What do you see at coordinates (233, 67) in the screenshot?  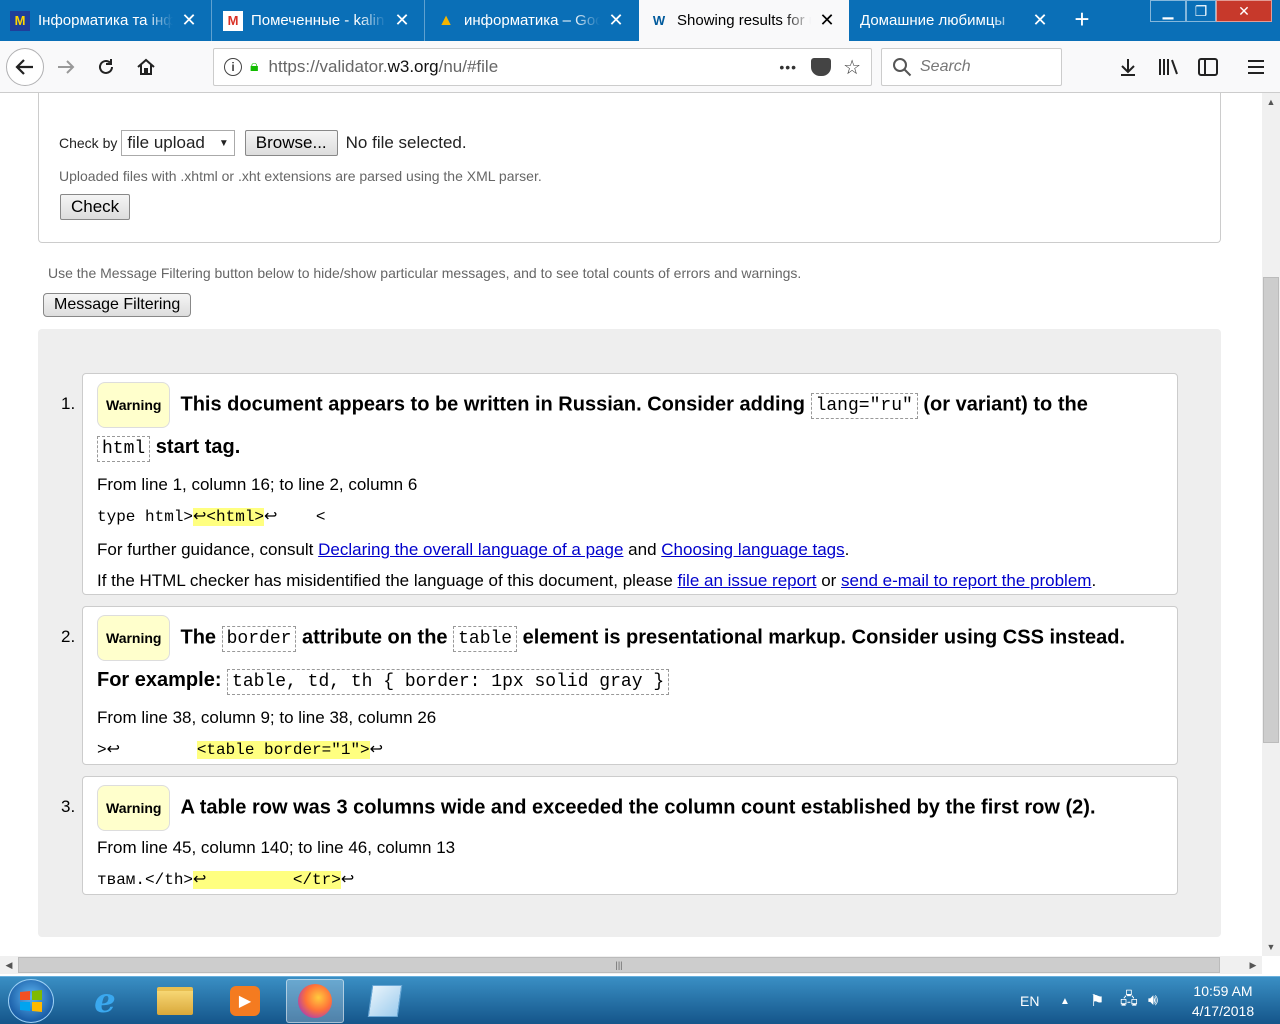 I see `info-icon: i` at bounding box center [233, 67].